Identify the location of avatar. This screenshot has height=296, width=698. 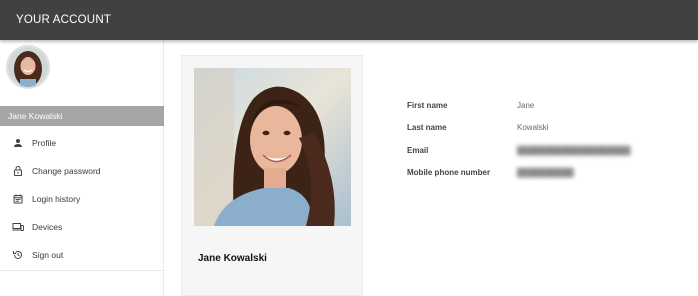
(28, 67).